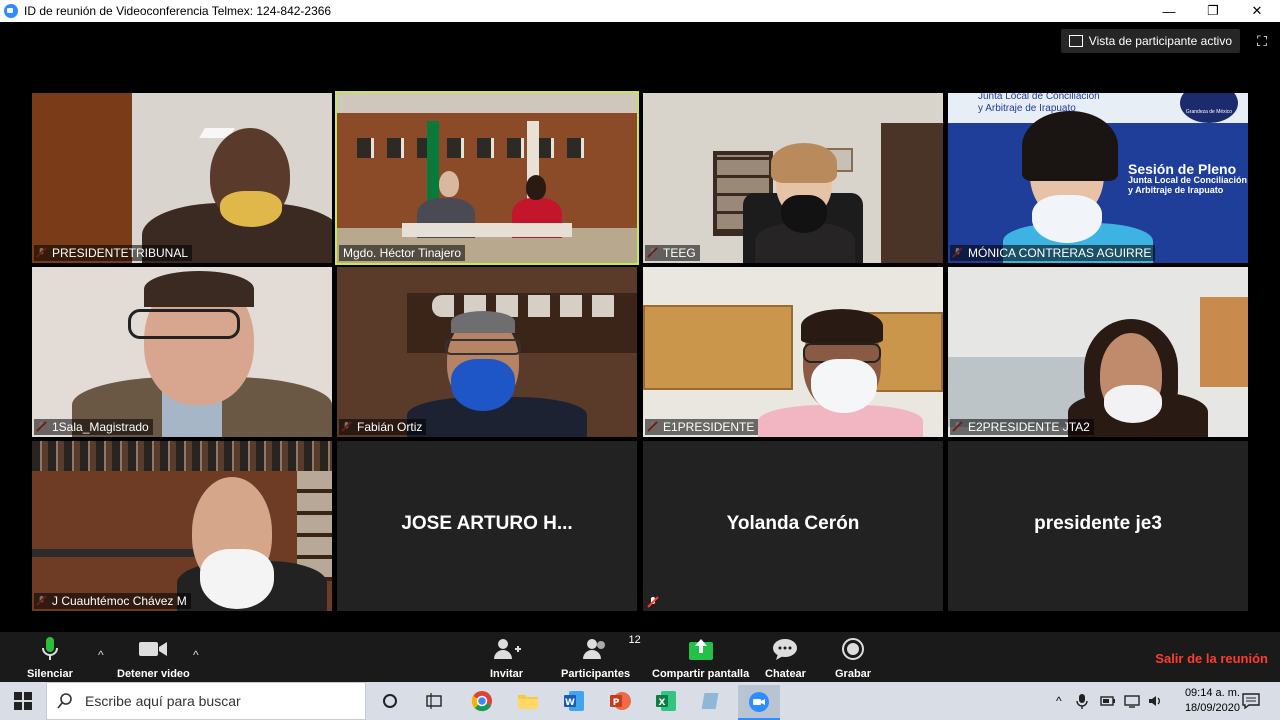 The width and height of the screenshot is (1280, 720). Describe the element at coordinates (1156, 701) in the screenshot. I see `volume-icon` at that location.